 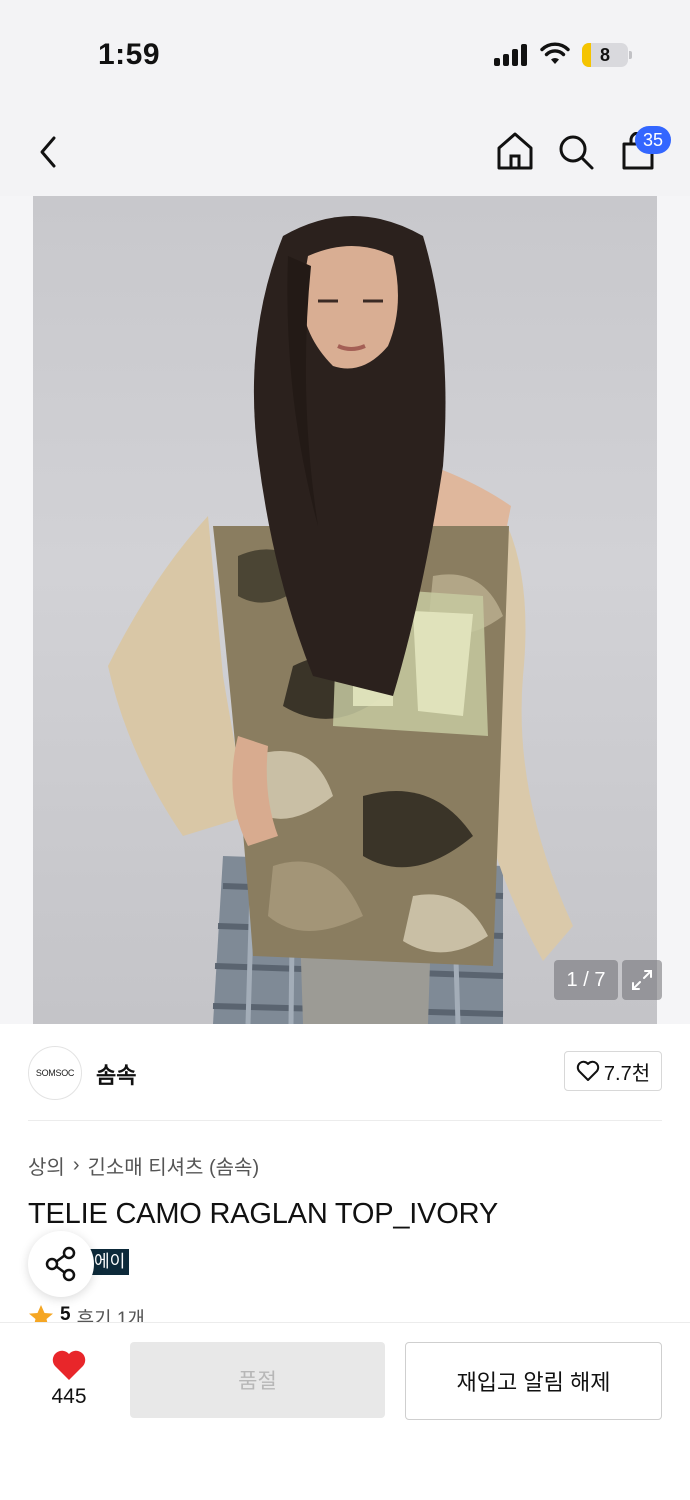 I want to click on breadcrumb-category: 상의, so click(x=46, y=1165).